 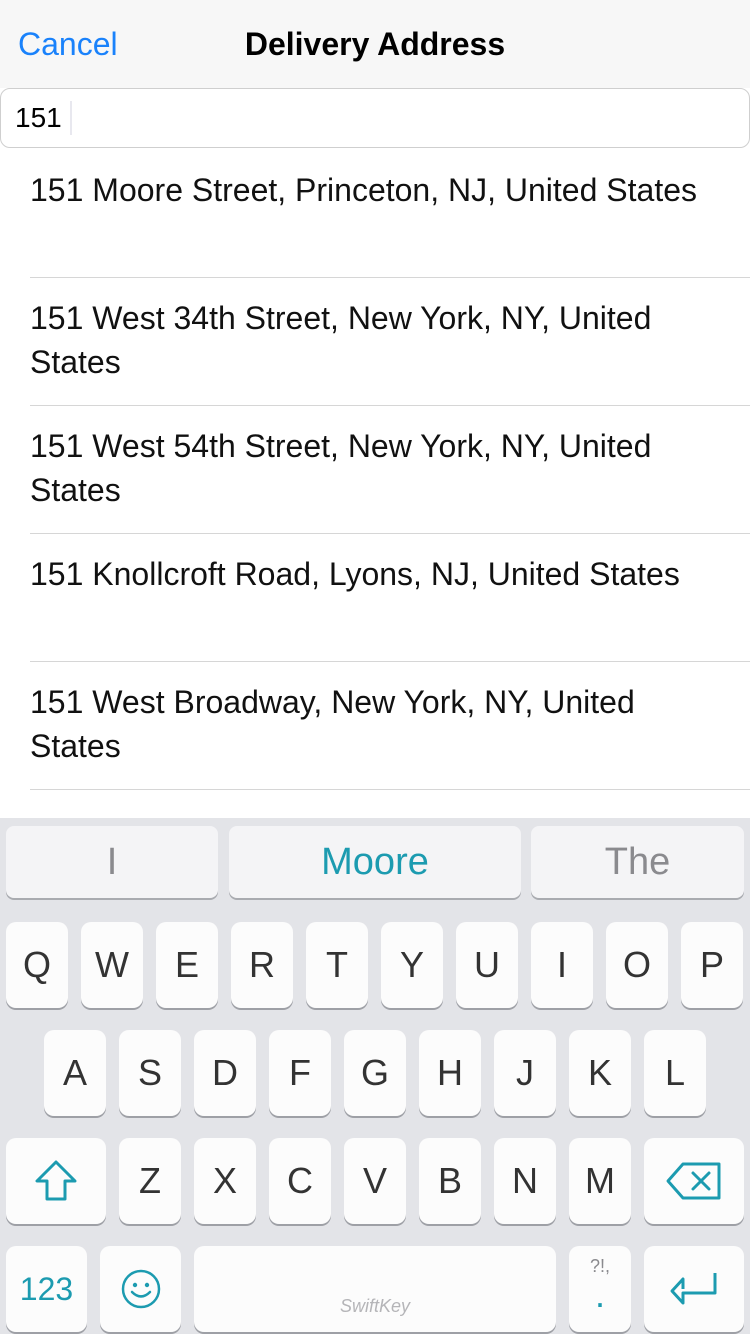 I want to click on emoji-icon, so click(x=140, y=1289).